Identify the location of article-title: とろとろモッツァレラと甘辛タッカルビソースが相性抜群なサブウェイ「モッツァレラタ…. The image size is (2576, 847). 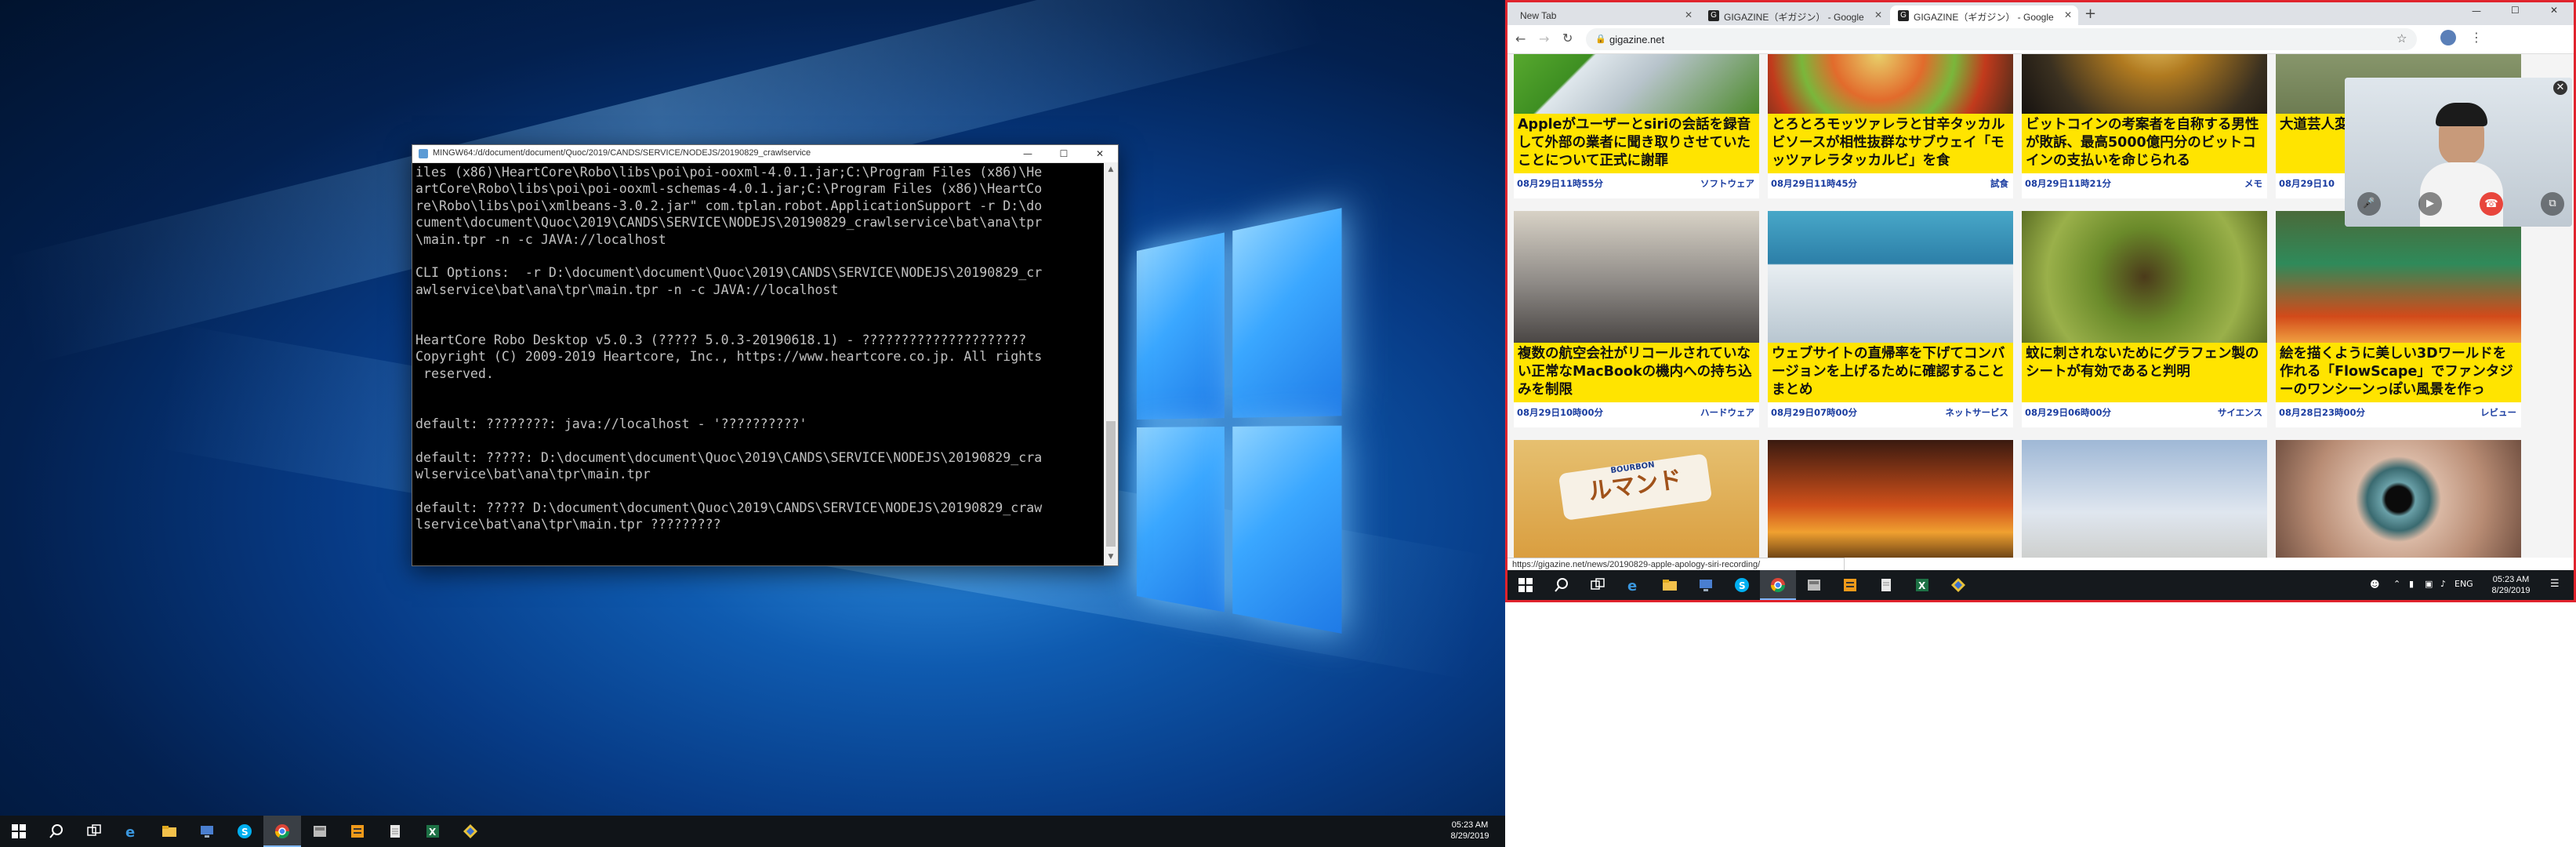
(1891, 143).